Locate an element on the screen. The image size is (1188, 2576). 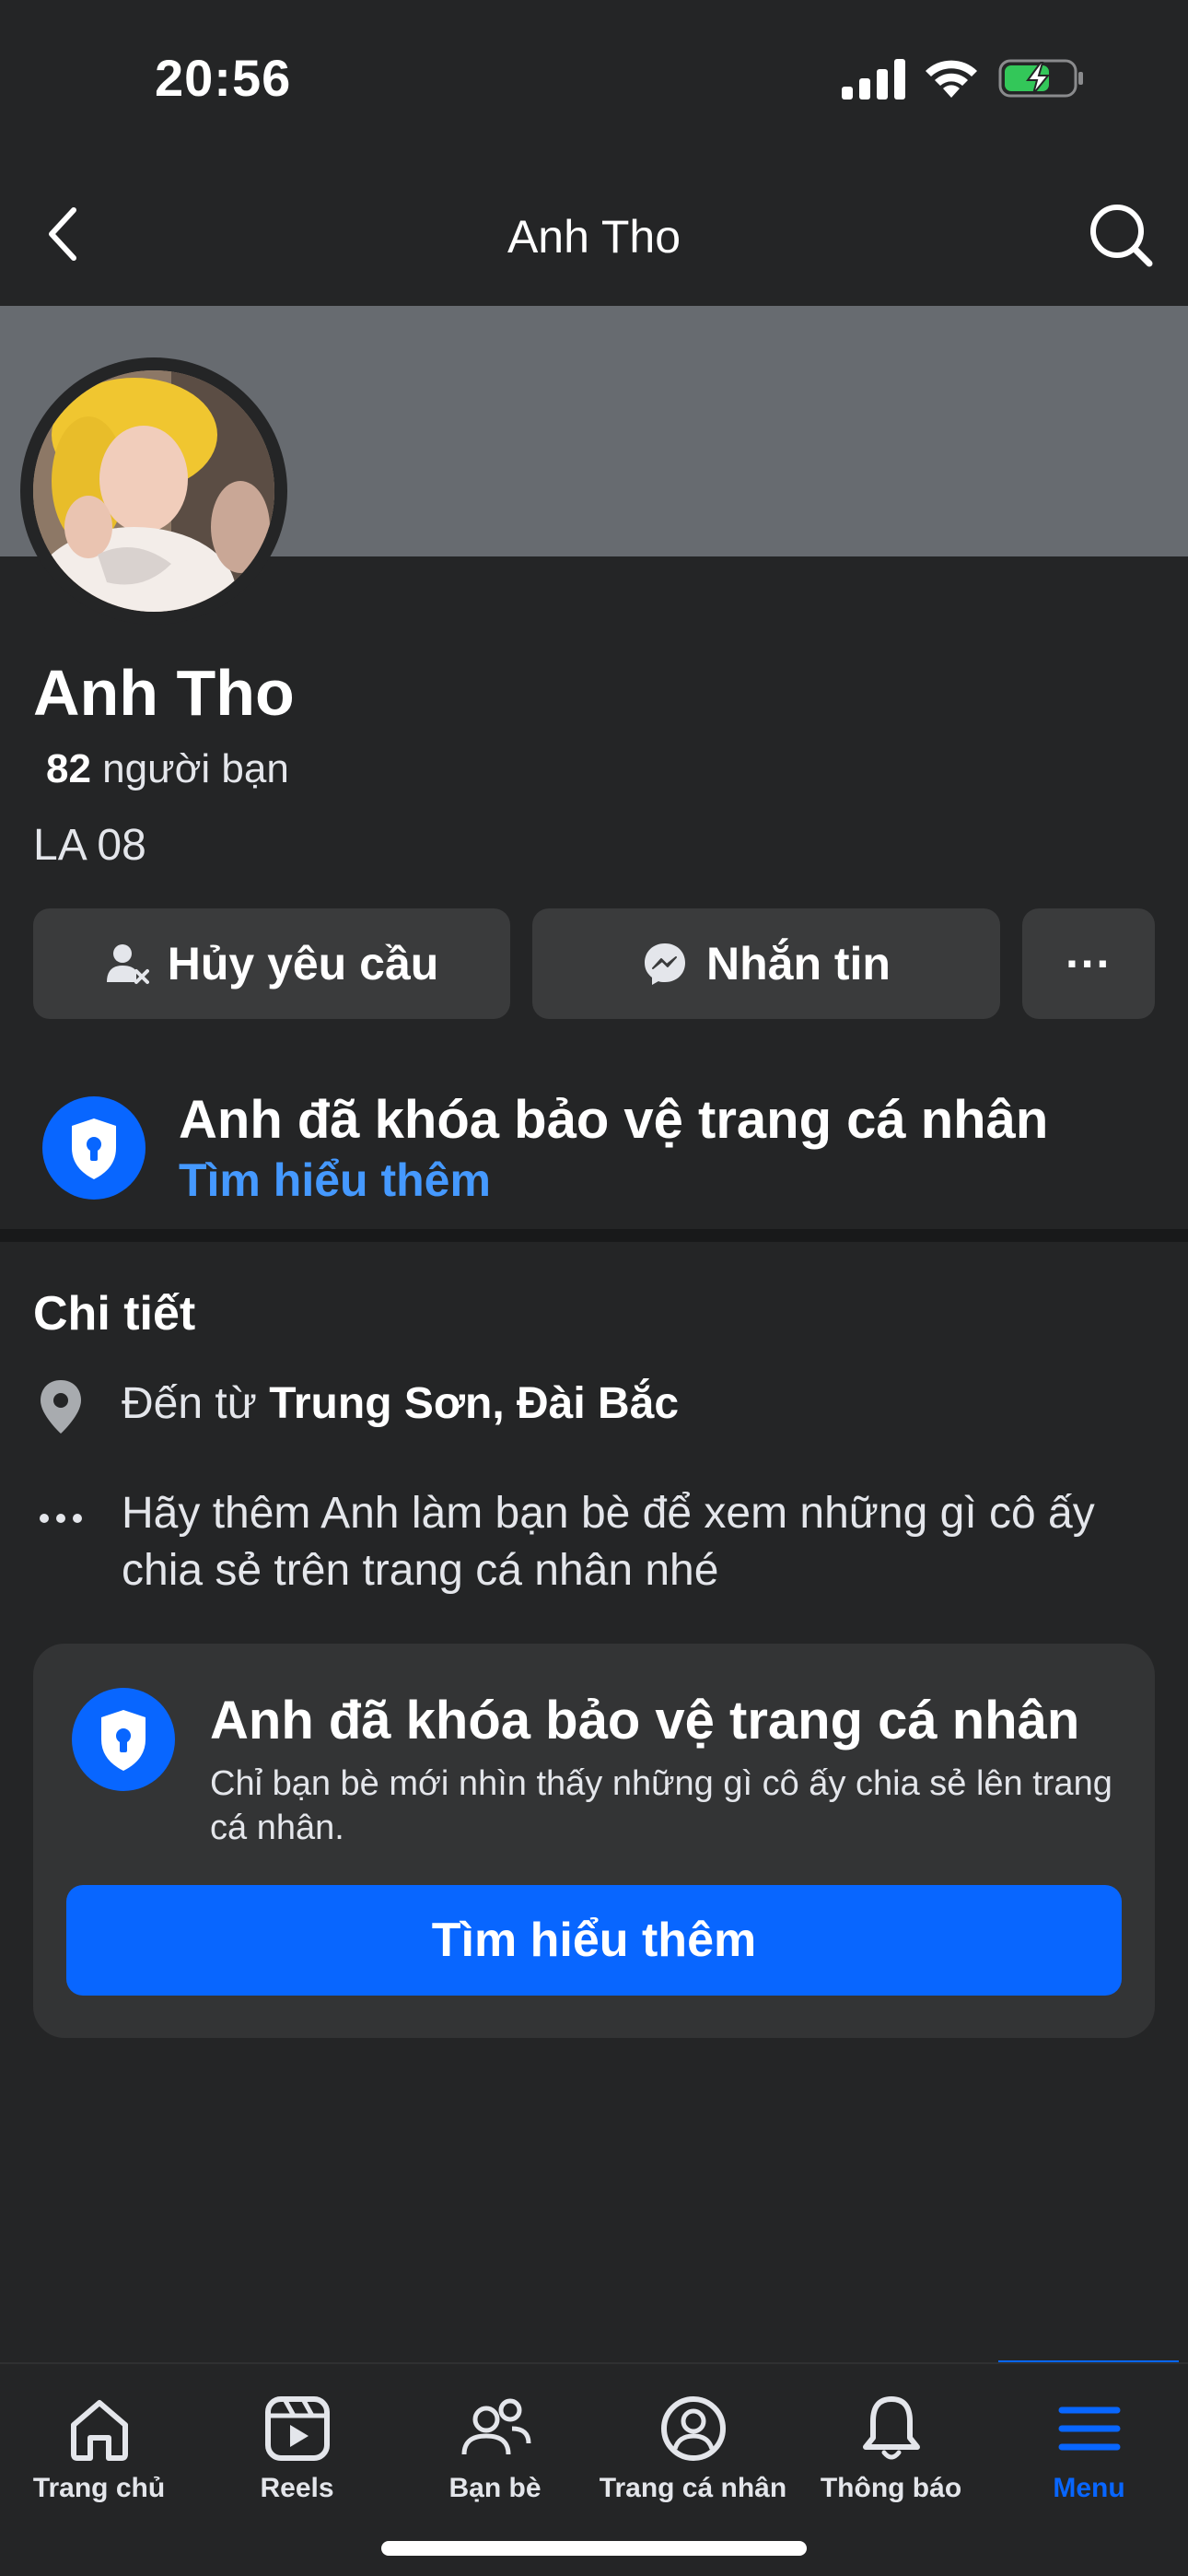
menu-icon is located at coordinates (1089, 2428).